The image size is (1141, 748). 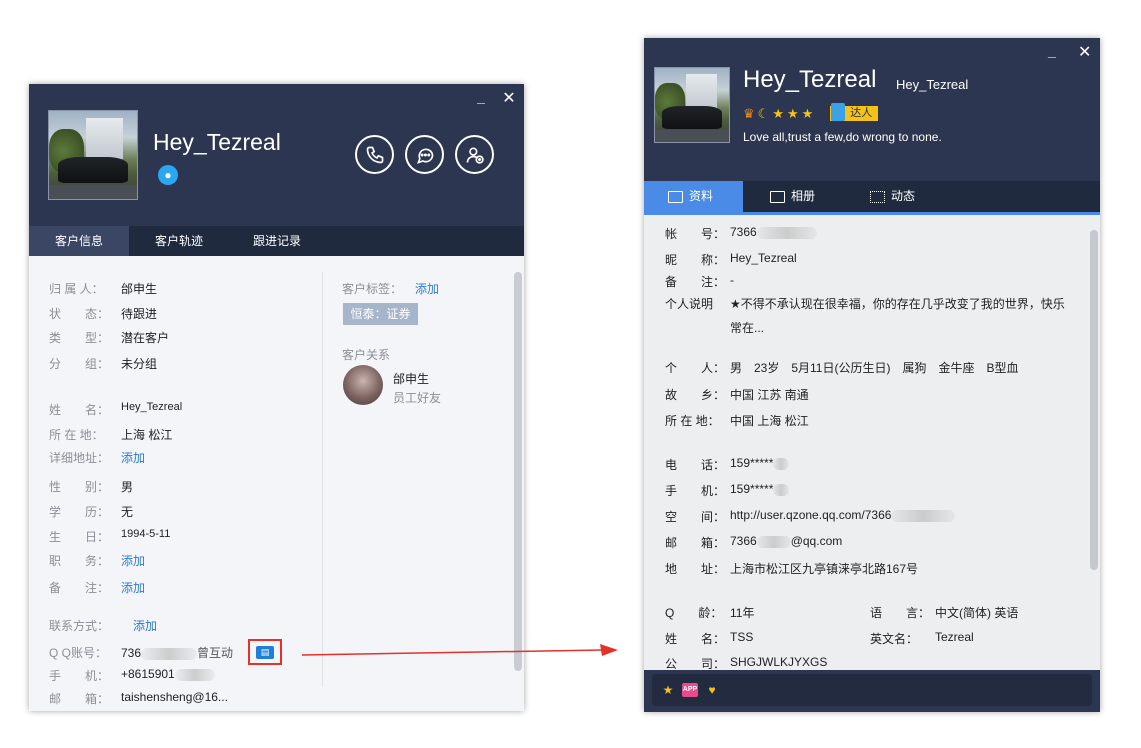 I want to click on email-value: 7366 @qq.com, so click(x=786, y=541).